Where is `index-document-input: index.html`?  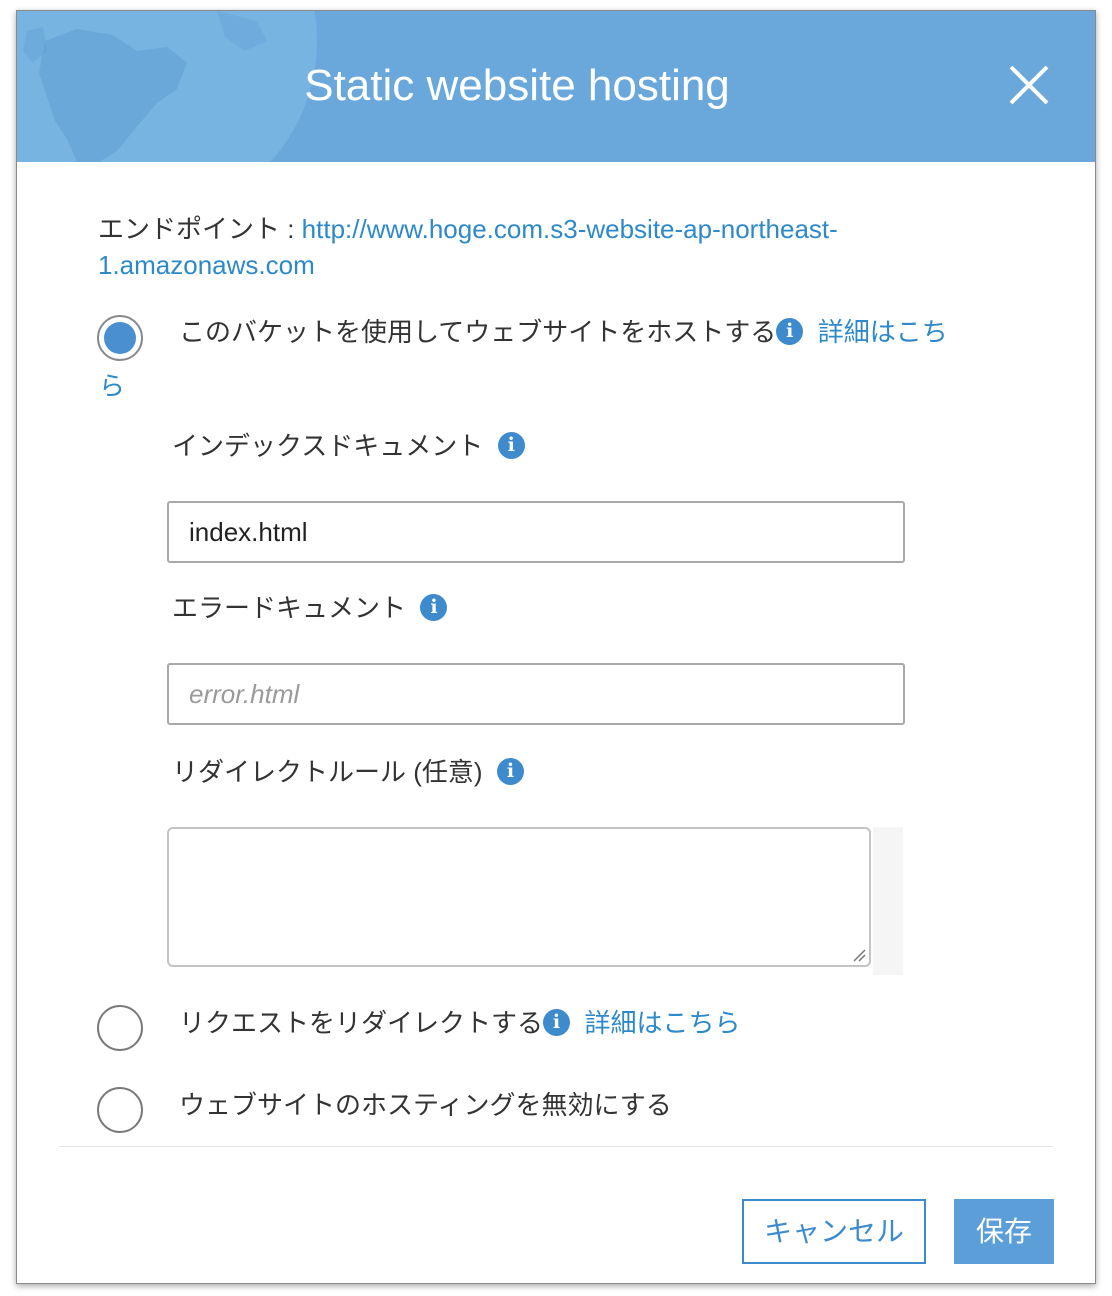
index-document-input: index.html is located at coordinates (536, 532).